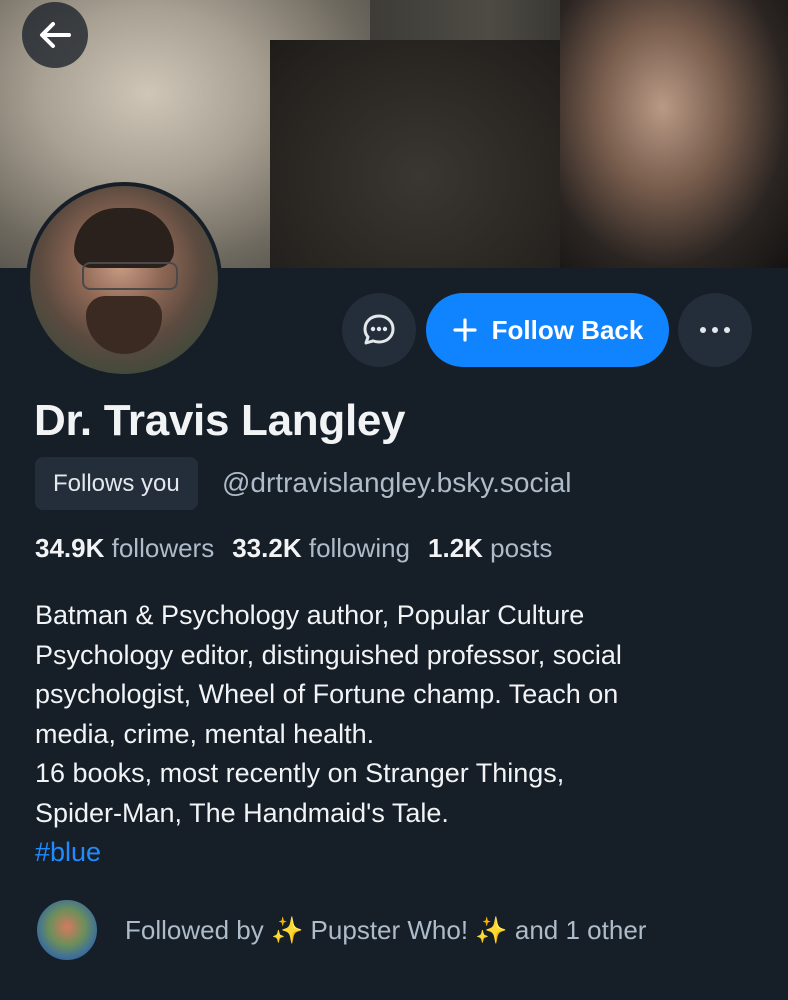  I want to click on follows-you-label: Follows you, so click(116, 483).